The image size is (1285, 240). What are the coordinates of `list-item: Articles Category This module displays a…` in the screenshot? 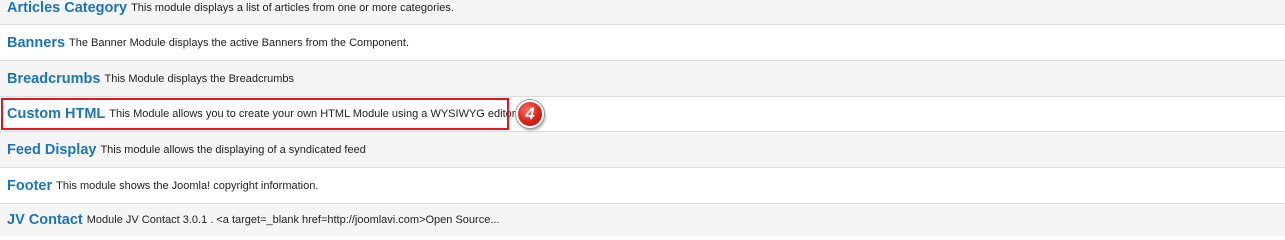 It's located at (642, 12).